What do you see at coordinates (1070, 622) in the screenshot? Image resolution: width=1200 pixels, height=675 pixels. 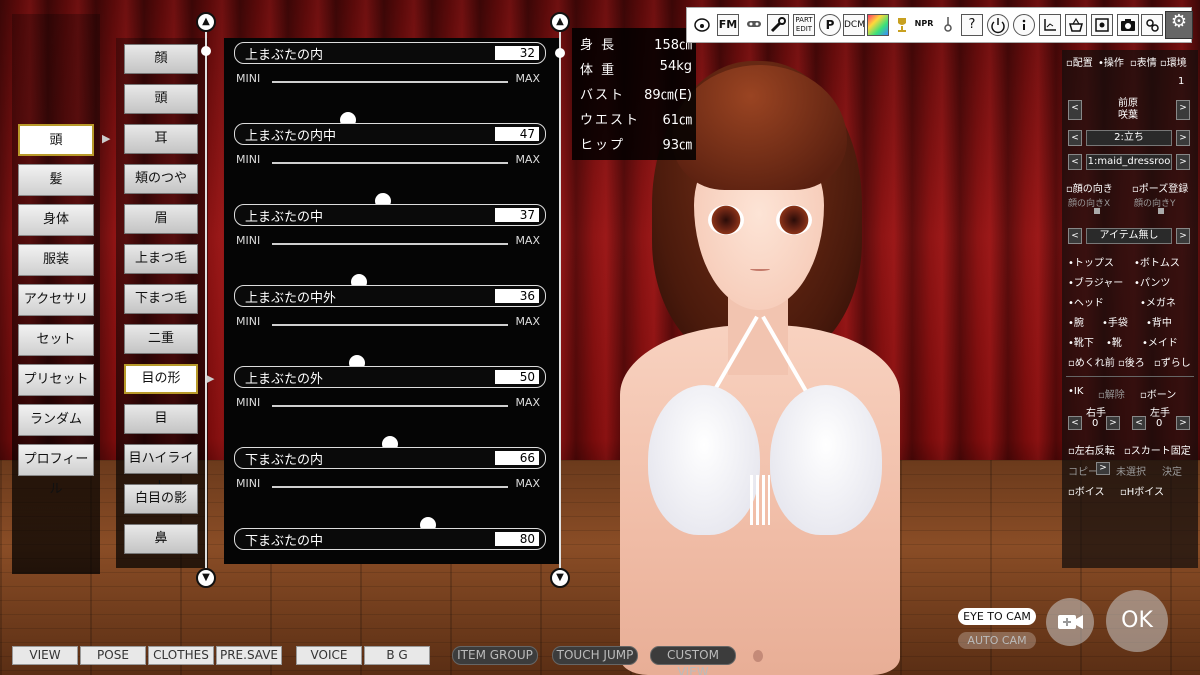 I see `video-camera-icon` at bounding box center [1070, 622].